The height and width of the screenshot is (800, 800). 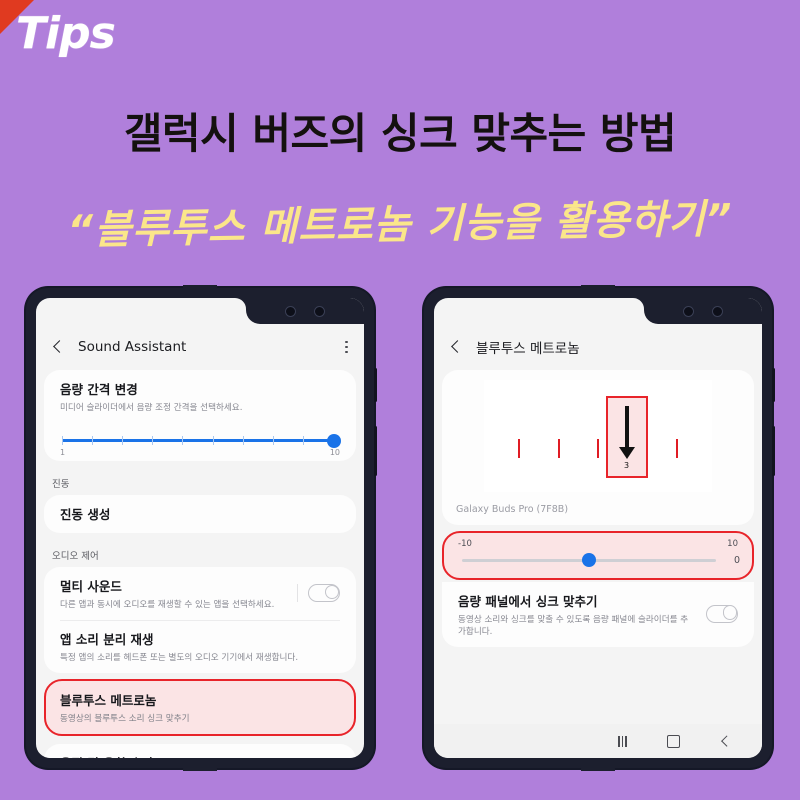 What do you see at coordinates (179, 658) in the screenshot?
I see `row-desc: 특정 앱의 소리를 헤드폰 또는 별도의 오디오 기기에서 재생합니다.` at bounding box center [179, 658].